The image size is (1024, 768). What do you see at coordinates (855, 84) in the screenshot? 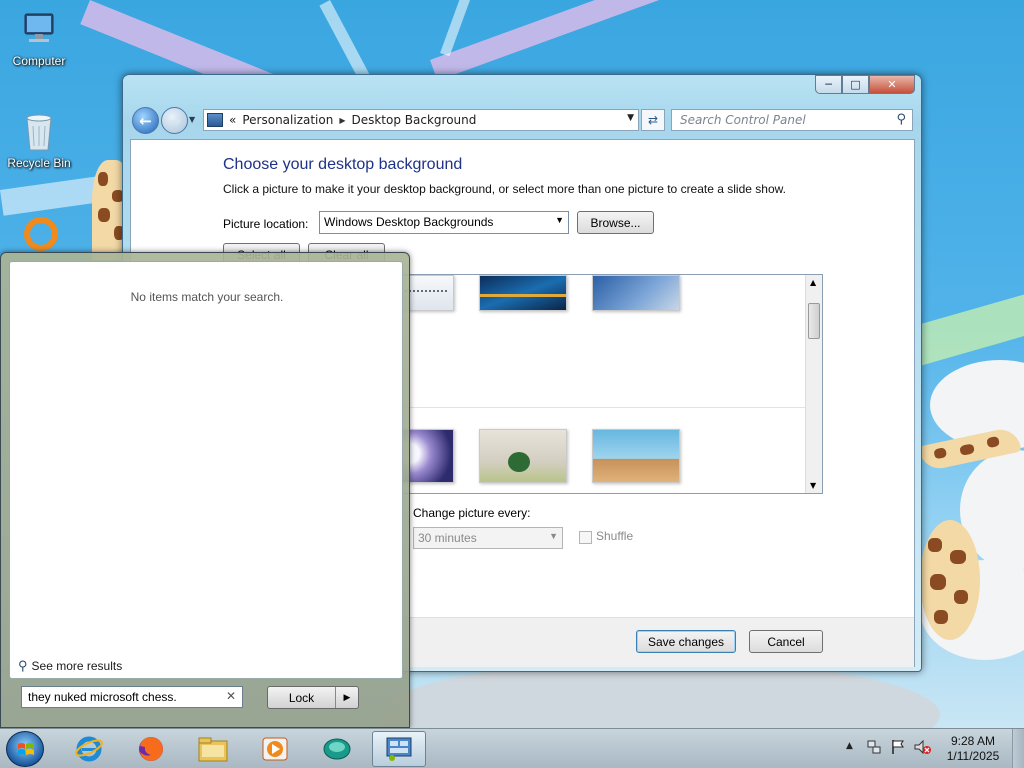
I see `maximize-button: □` at bounding box center [855, 84].